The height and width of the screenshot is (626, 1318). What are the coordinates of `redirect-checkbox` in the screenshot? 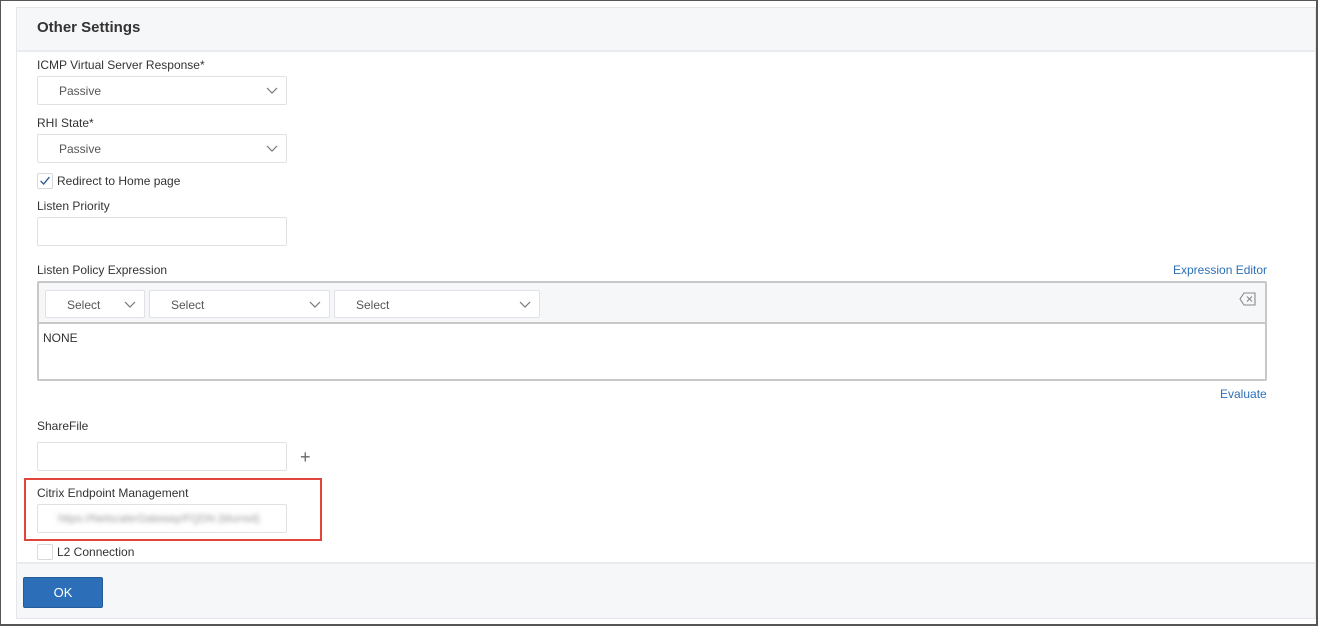 It's located at (45, 181).